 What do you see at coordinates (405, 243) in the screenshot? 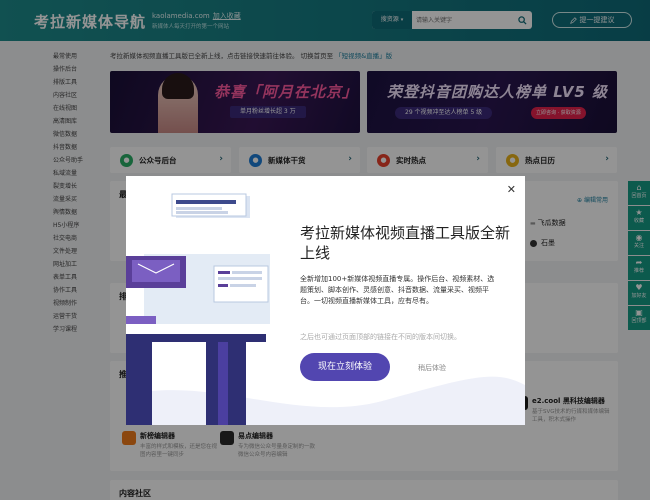
I see `modal-title: 考拉新媒体视频直播工具版全新上线` at bounding box center [405, 243].